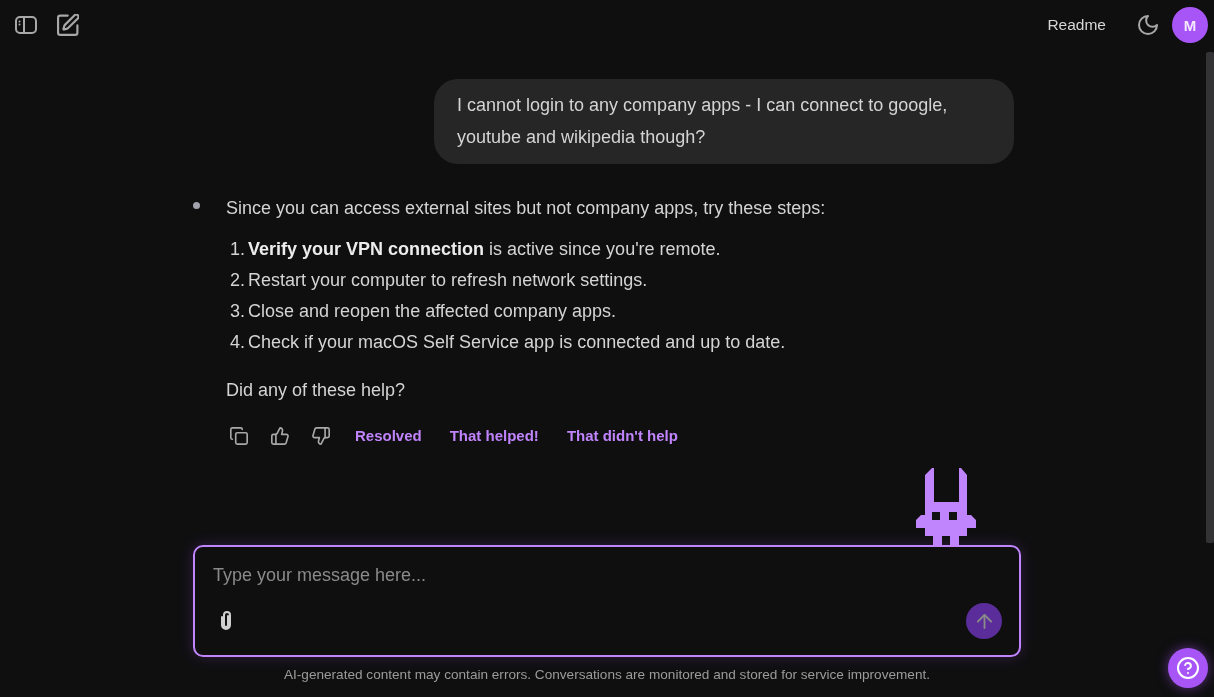 The height and width of the screenshot is (697, 1214). Describe the element at coordinates (316, 390) in the screenshot. I see `assistant-question-text: Did any of these help?` at that location.